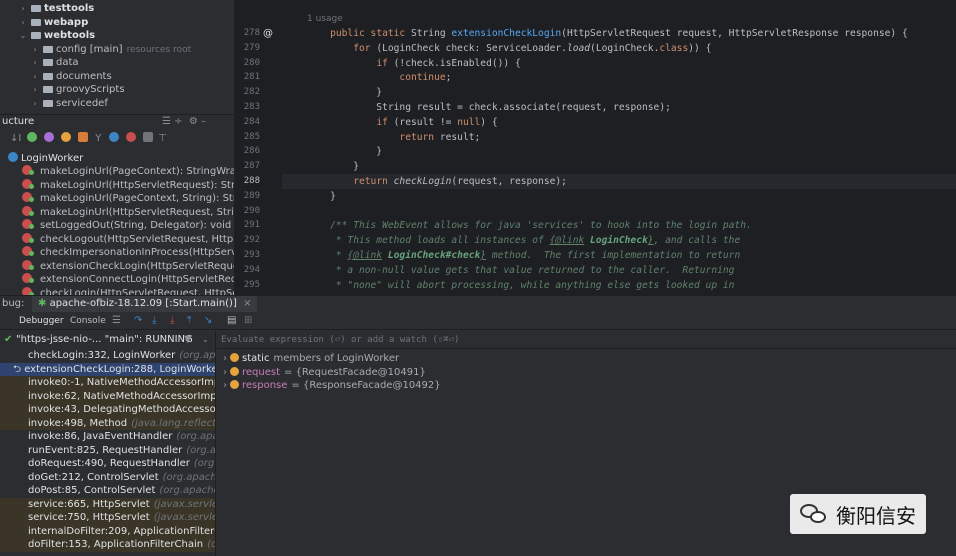 Image resolution: width=956 pixels, height=556 pixels. Describe the element at coordinates (117, 9) in the screenshot. I see `tree-item: › testtools` at that location.